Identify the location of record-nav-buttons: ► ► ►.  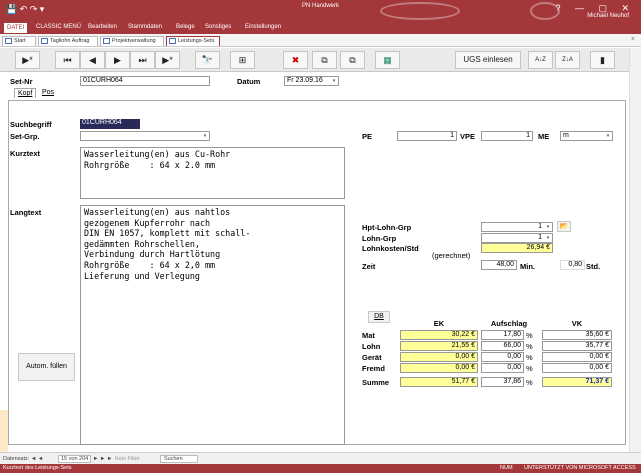
(102, 459).